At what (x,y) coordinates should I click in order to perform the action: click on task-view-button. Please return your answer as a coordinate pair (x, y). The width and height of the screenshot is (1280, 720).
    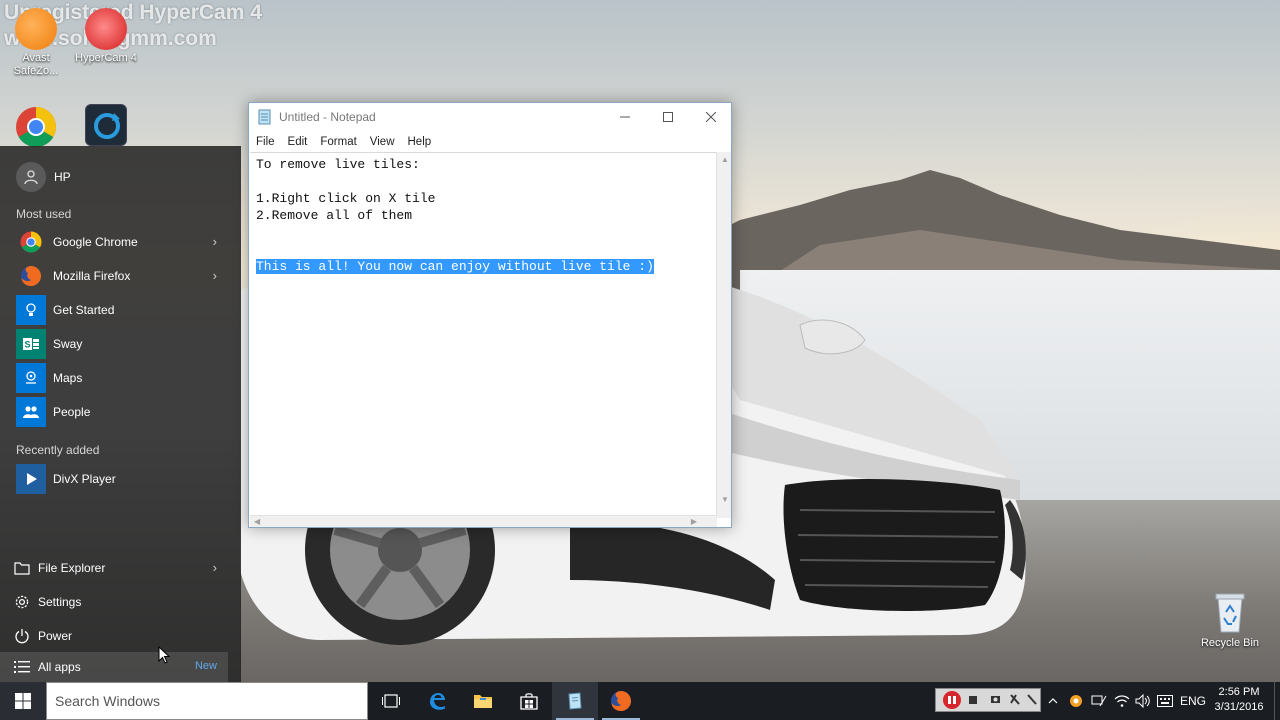
    Looking at the image, I should click on (391, 701).